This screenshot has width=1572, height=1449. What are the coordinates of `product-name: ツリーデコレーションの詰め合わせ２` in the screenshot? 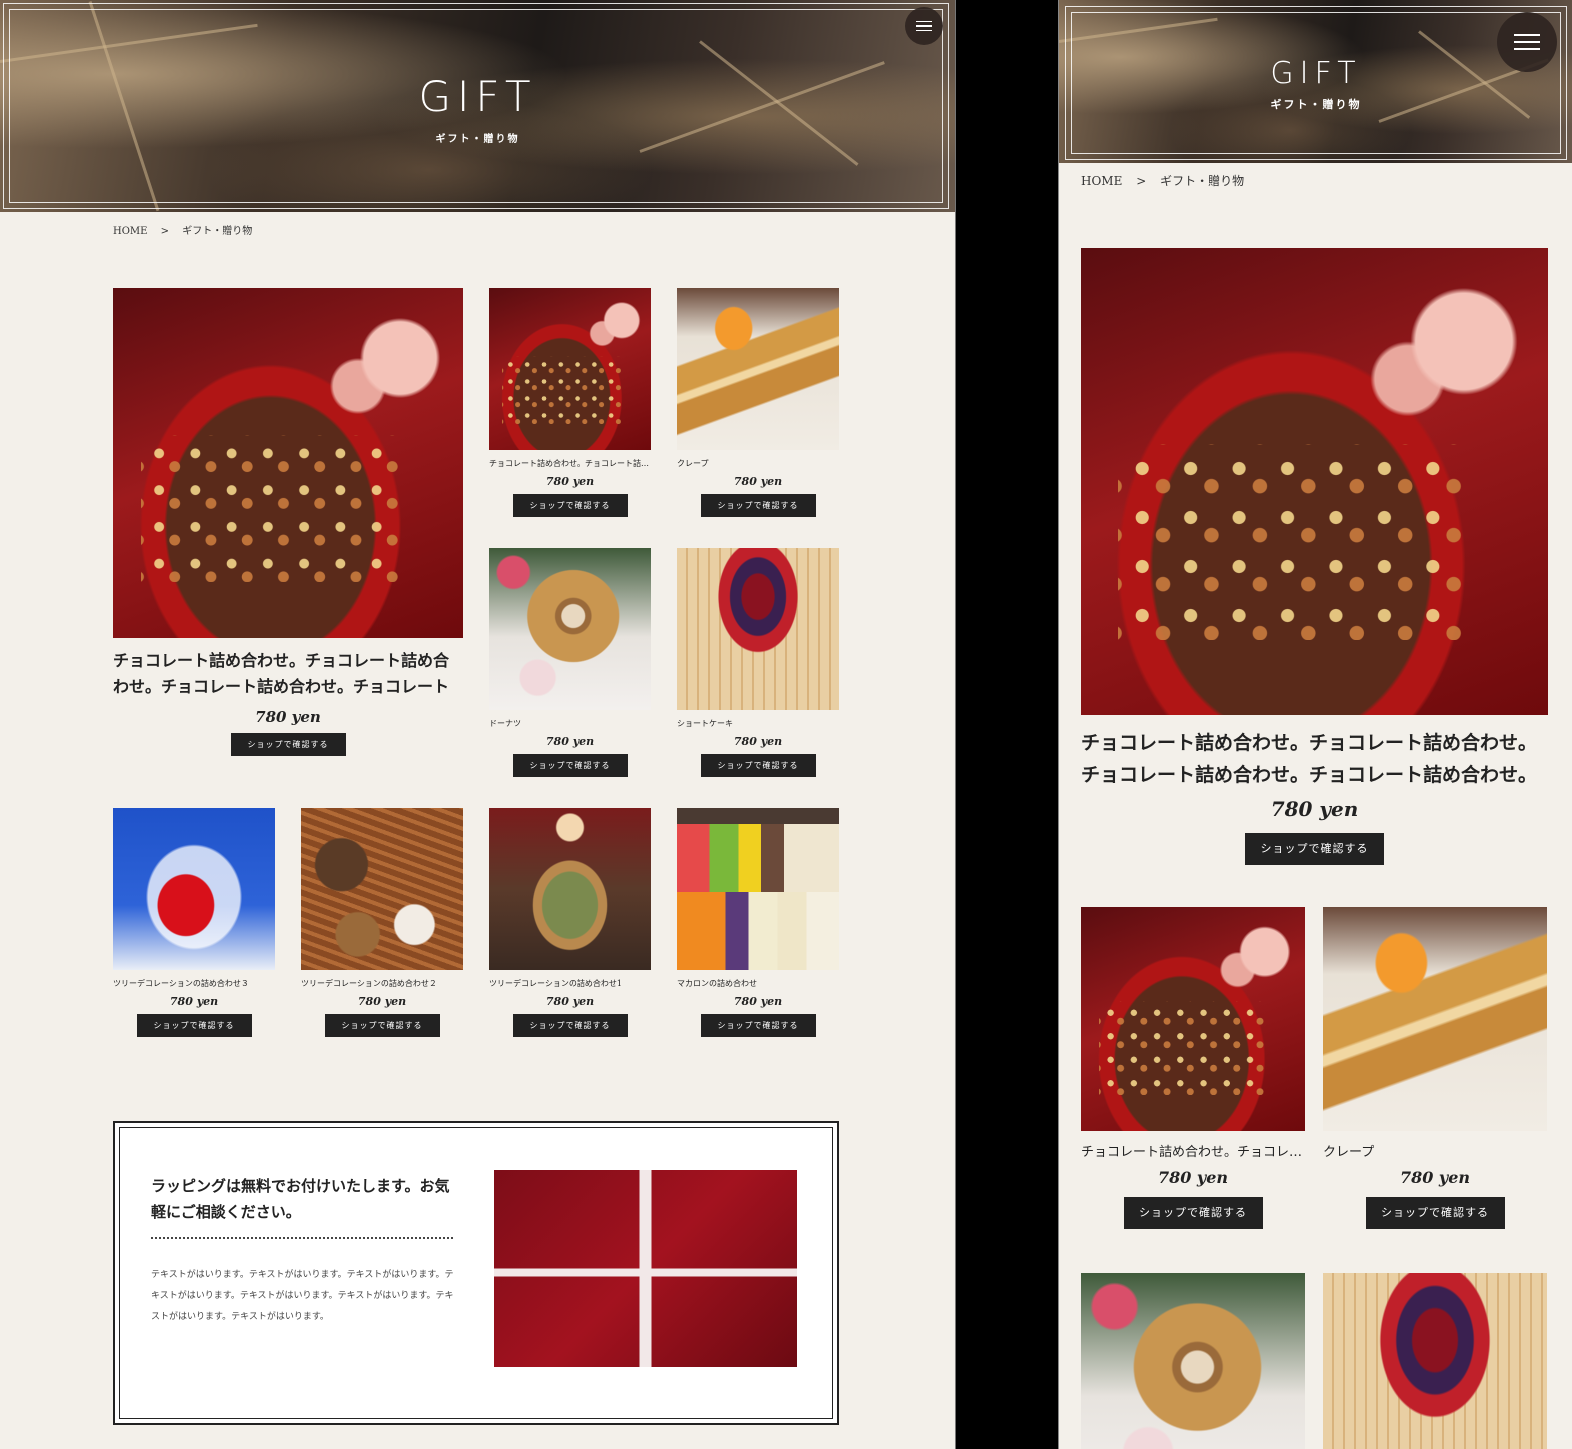 It's located at (369, 983).